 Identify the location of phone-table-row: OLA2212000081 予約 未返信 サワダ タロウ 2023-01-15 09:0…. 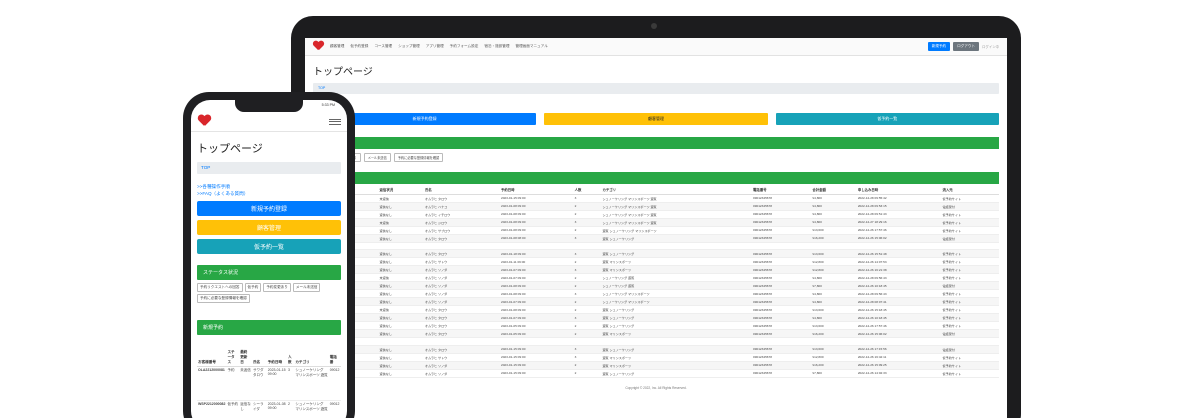
(269, 383).